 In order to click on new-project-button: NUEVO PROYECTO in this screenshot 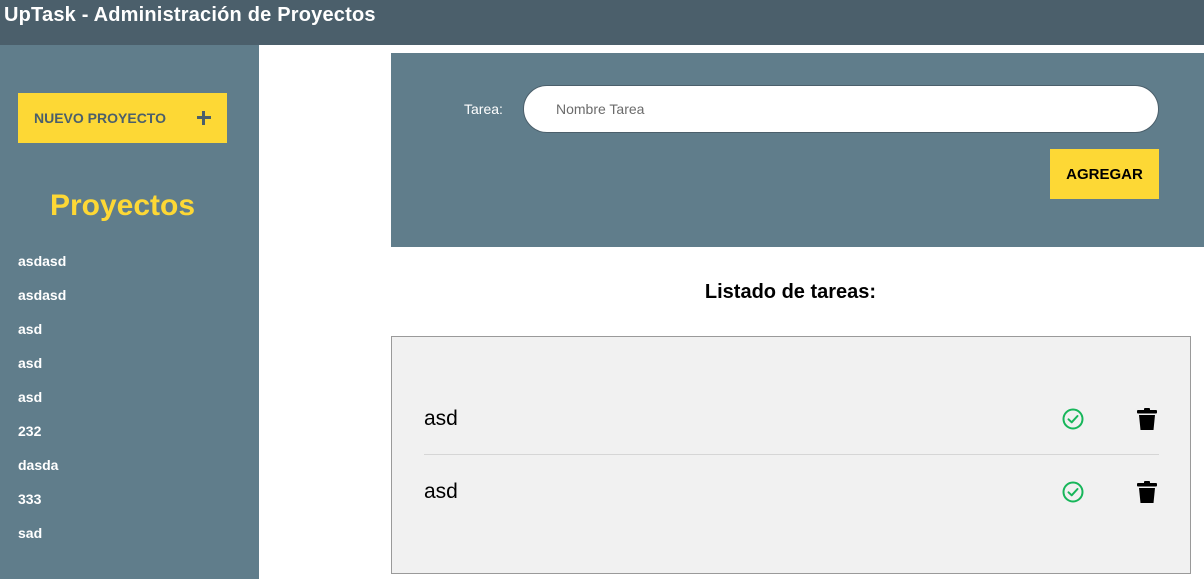, I will do `click(122, 118)`.